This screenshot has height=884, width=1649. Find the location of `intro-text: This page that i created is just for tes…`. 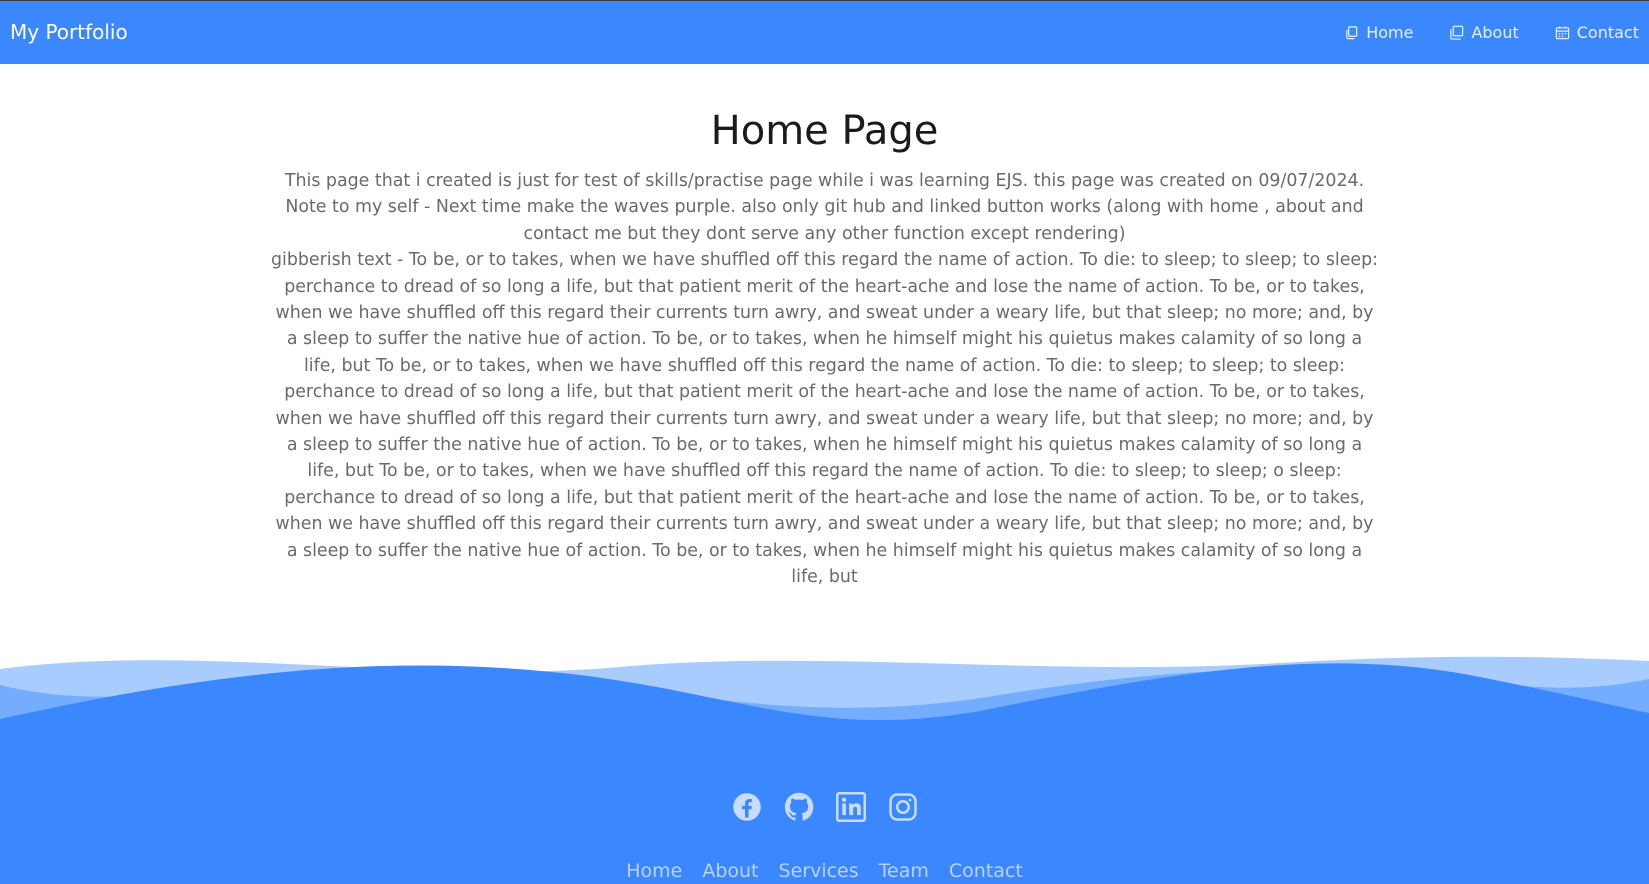

intro-text: This page that i created is just for tes… is located at coordinates (824, 207).